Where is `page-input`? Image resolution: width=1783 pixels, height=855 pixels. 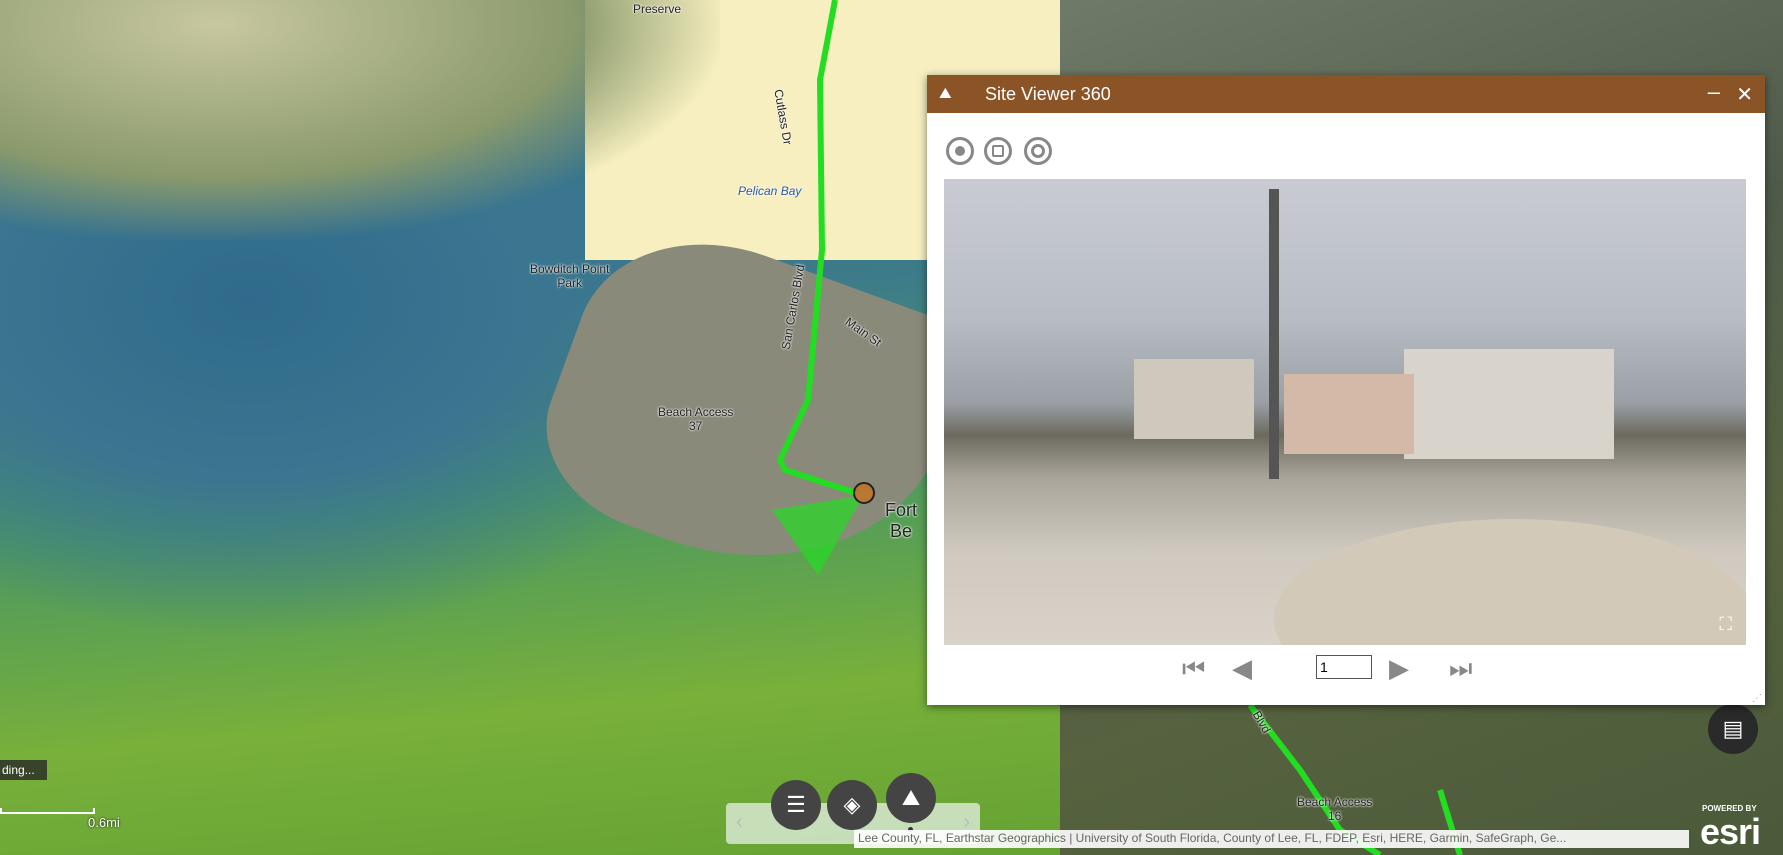 page-input is located at coordinates (1344, 667).